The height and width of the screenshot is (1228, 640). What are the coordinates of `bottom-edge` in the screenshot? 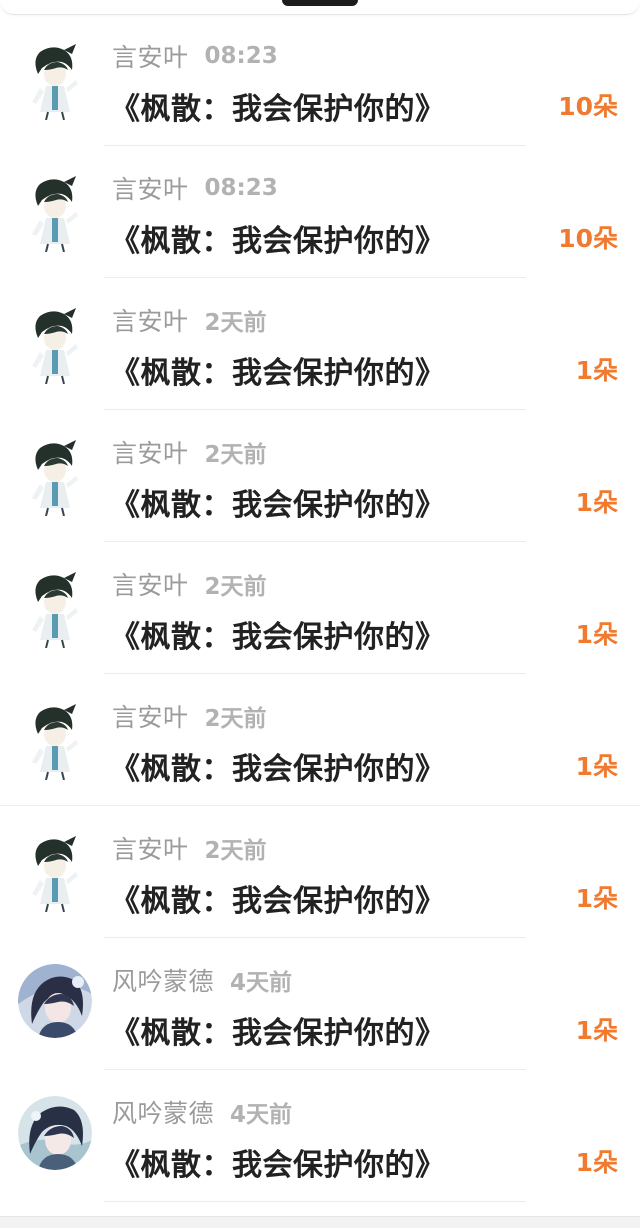 It's located at (320, 1222).